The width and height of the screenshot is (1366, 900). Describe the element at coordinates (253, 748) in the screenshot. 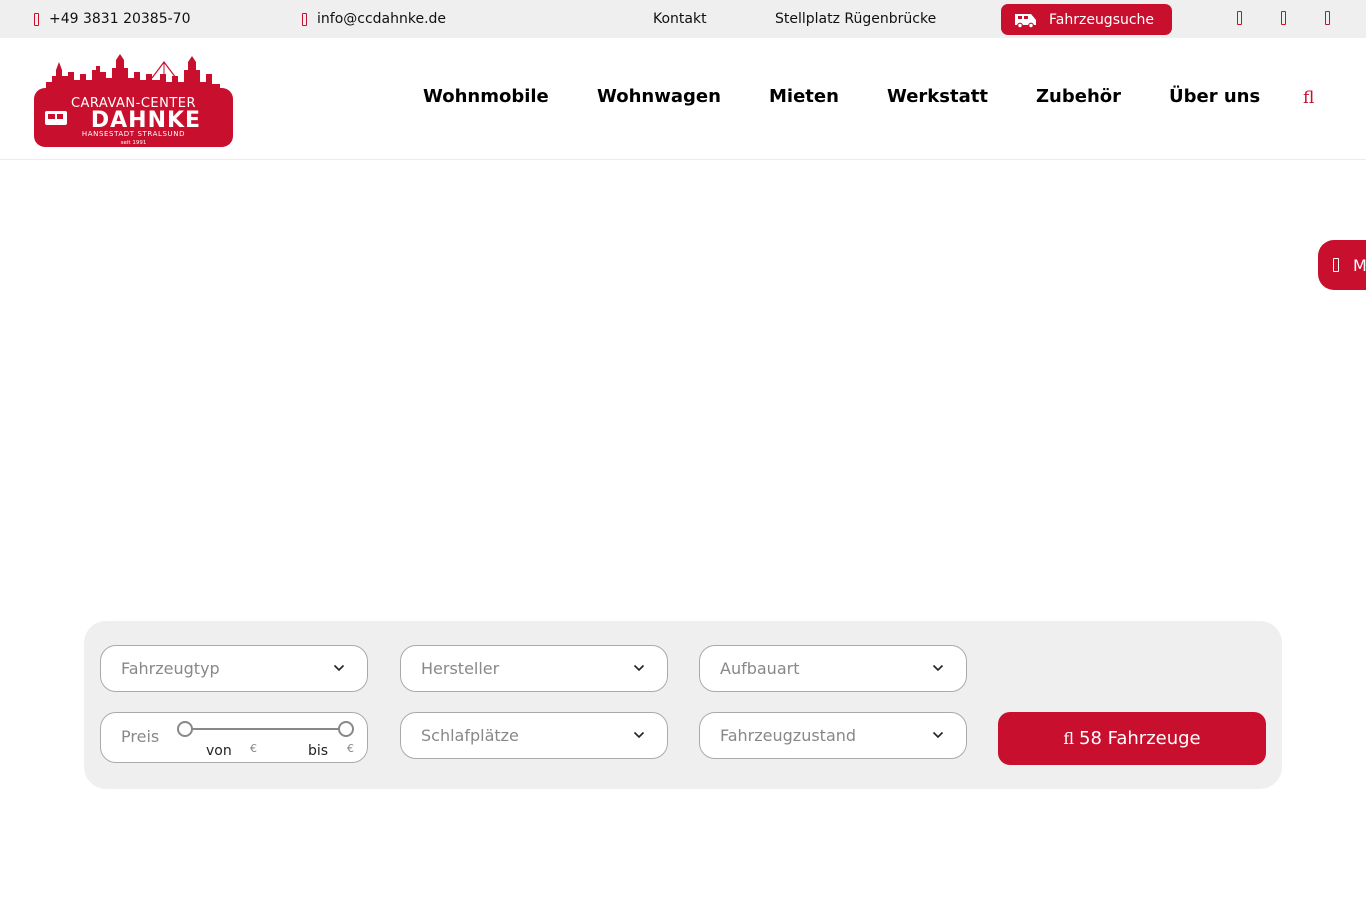

I see `price-from-currency: €` at that location.